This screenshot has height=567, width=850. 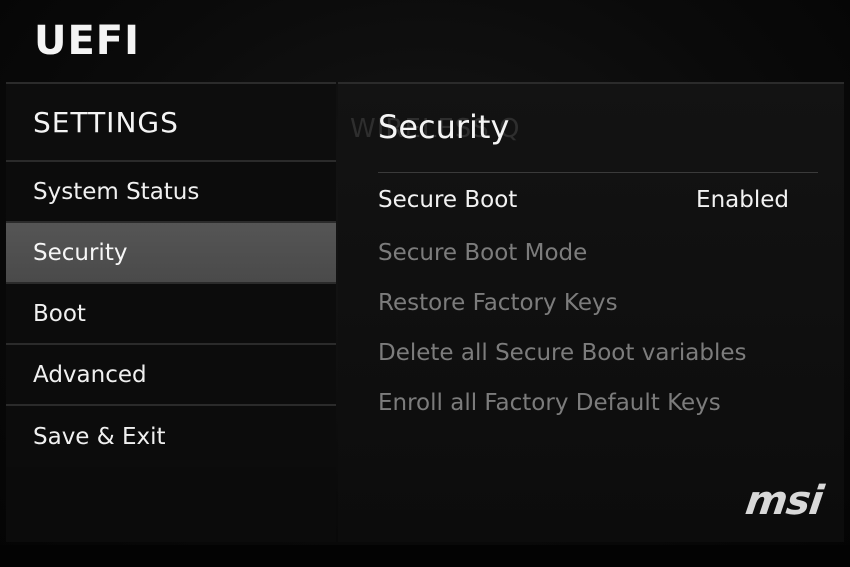 What do you see at coordinates (171, 253) in the screenshot?
I see `sidebar-item-security: Security` at bounding box center [171, 253].